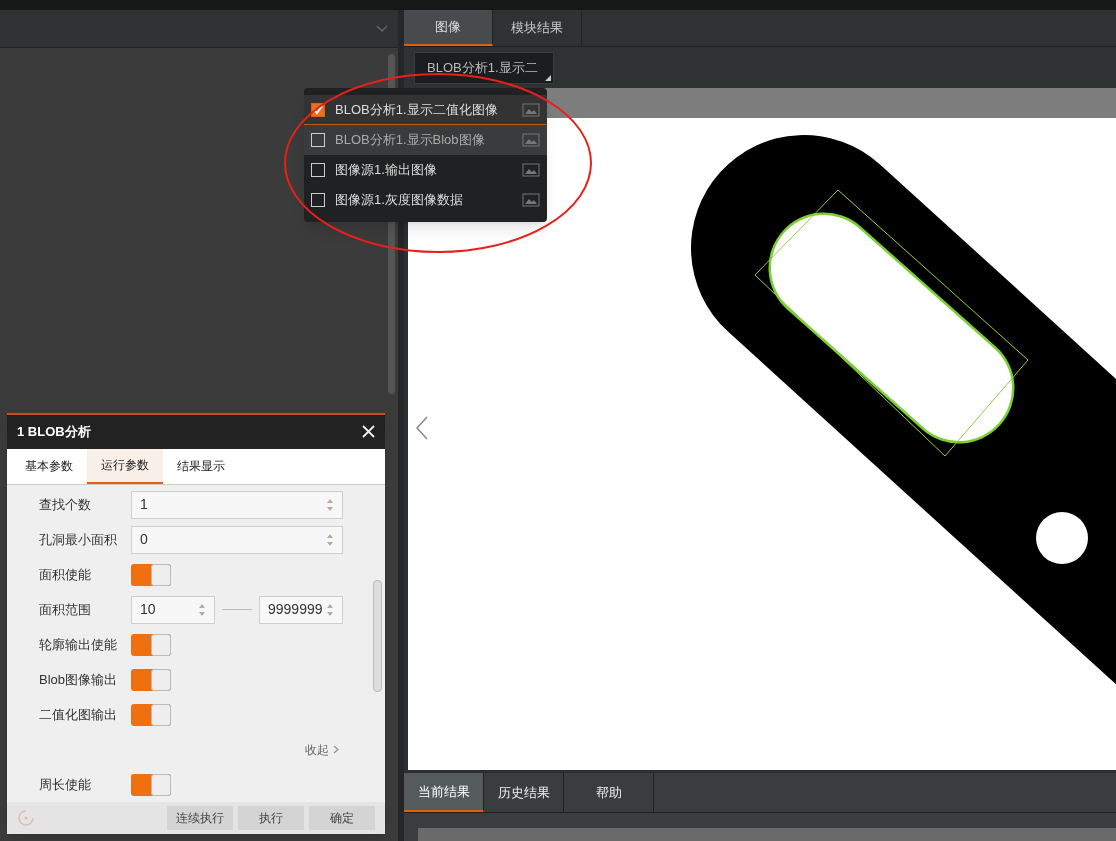 The image size is (1116, 841). Describe the element at coordinates (237, 504) in the screenshot. I see `number-field: 1` at that location.